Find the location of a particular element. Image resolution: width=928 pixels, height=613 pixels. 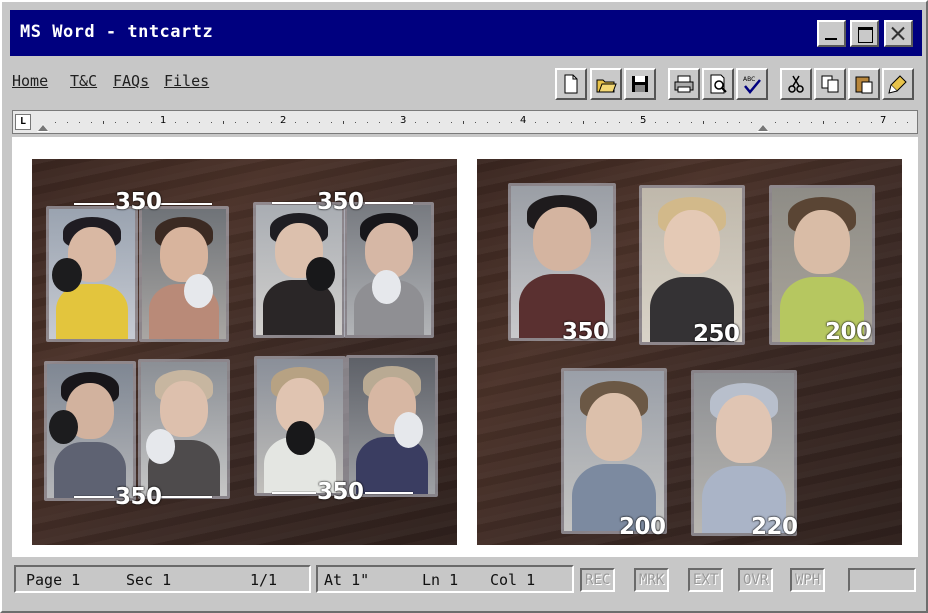

status-flag-ovr: OVR is located at coordinates (756, 580).